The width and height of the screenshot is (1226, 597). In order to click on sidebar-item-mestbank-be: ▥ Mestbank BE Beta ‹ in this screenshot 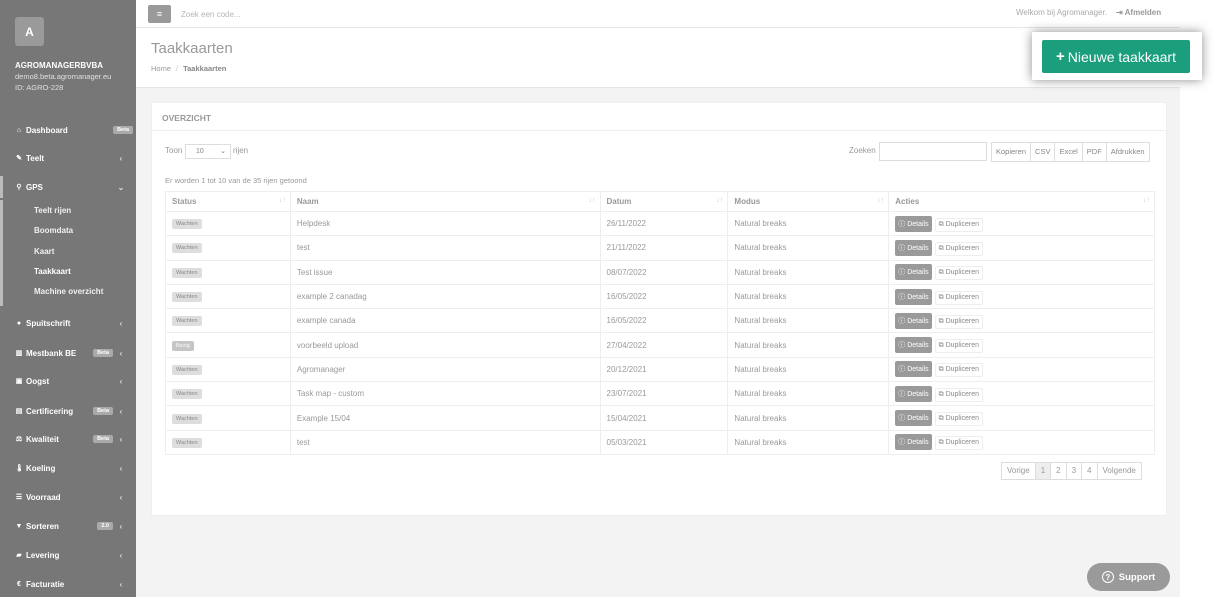, I will do `click(68, 353)`.